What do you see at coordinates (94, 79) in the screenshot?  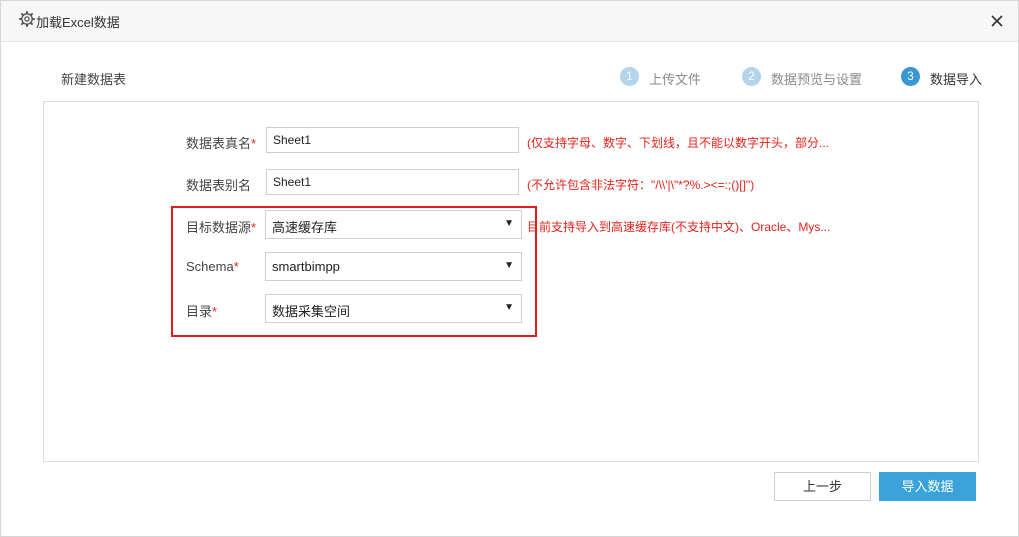 I see `section-title: 新建数据表` at bounding box center [94, 79].